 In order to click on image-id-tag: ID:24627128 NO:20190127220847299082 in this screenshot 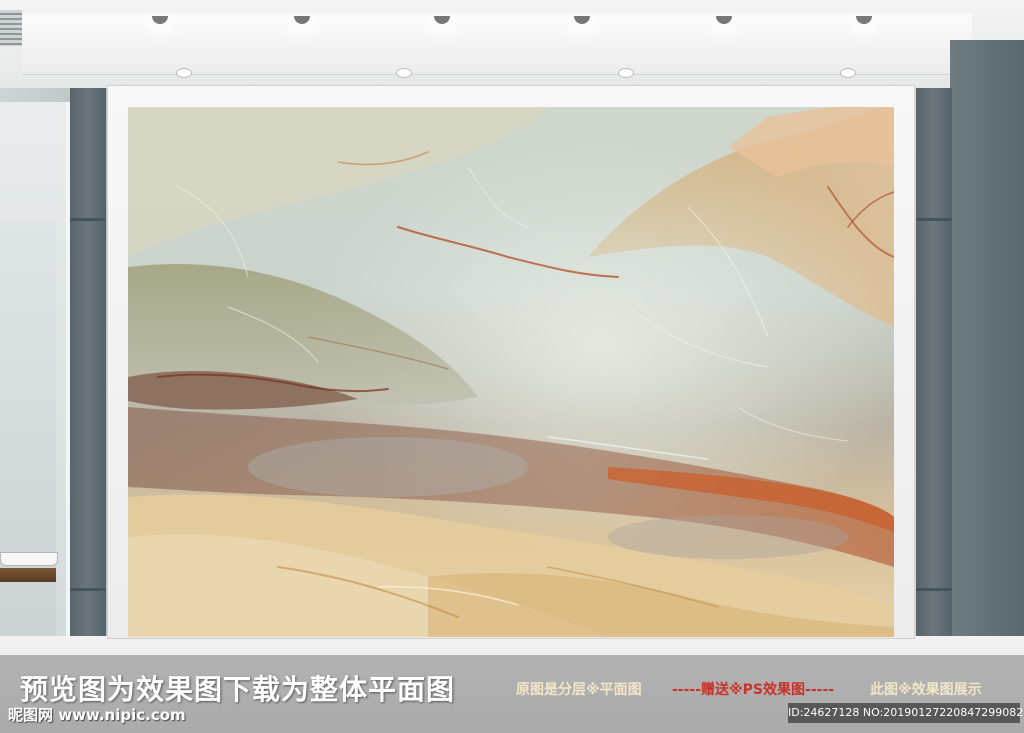, I will do `click(905, 713)`.